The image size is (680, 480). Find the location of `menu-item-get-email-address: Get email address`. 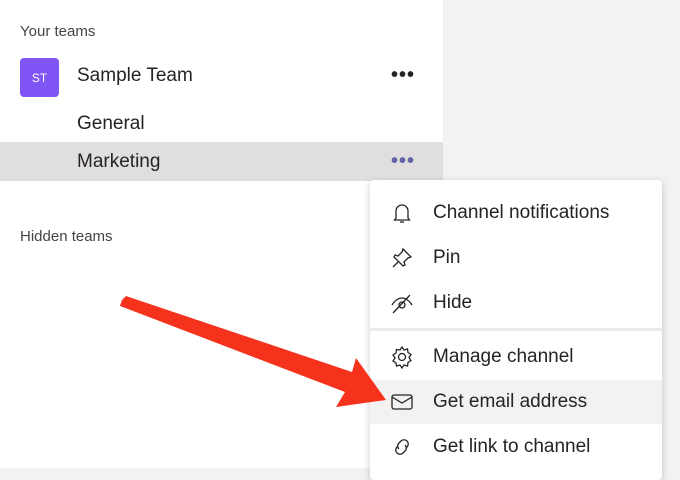

menu-item-get-email-address: Get email address is located at coordinates (516, 402).